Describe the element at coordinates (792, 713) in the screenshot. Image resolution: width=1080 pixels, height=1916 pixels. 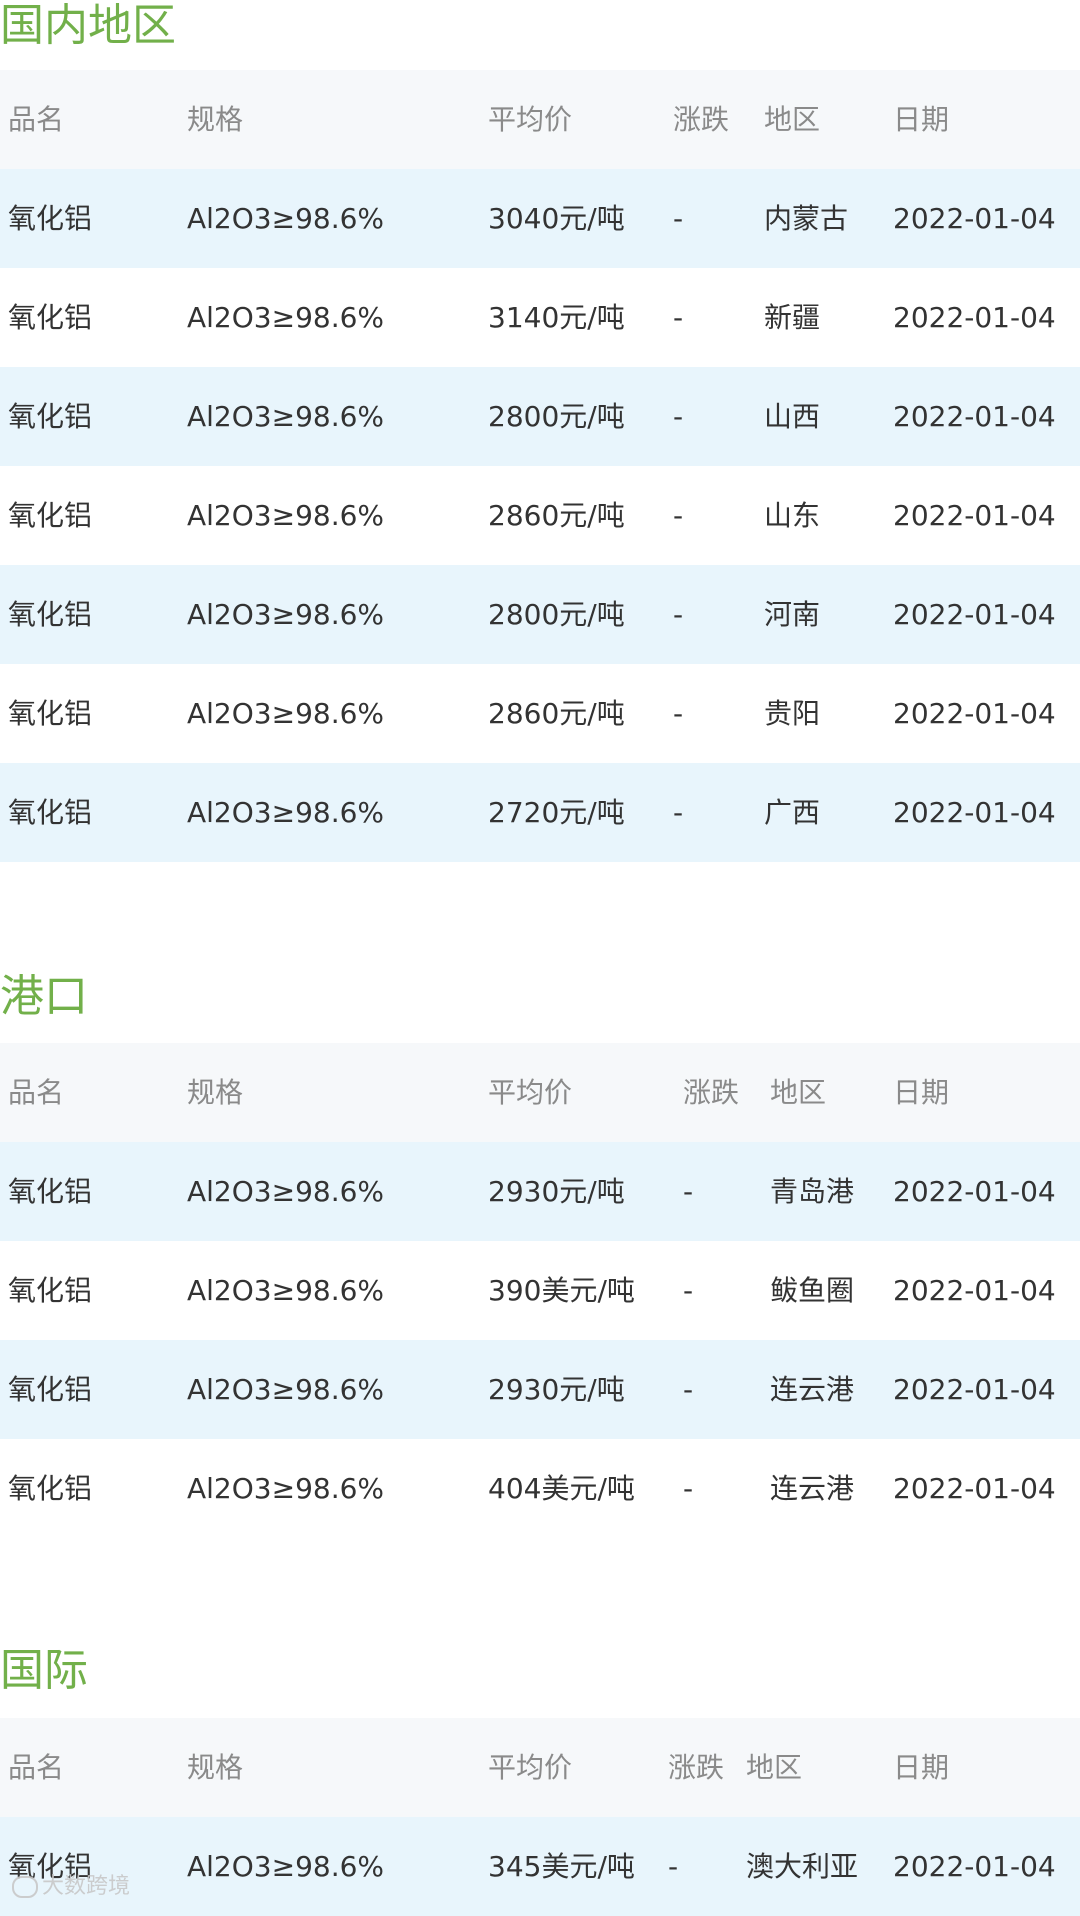
I see `cell-region: 贵阳` at that location.